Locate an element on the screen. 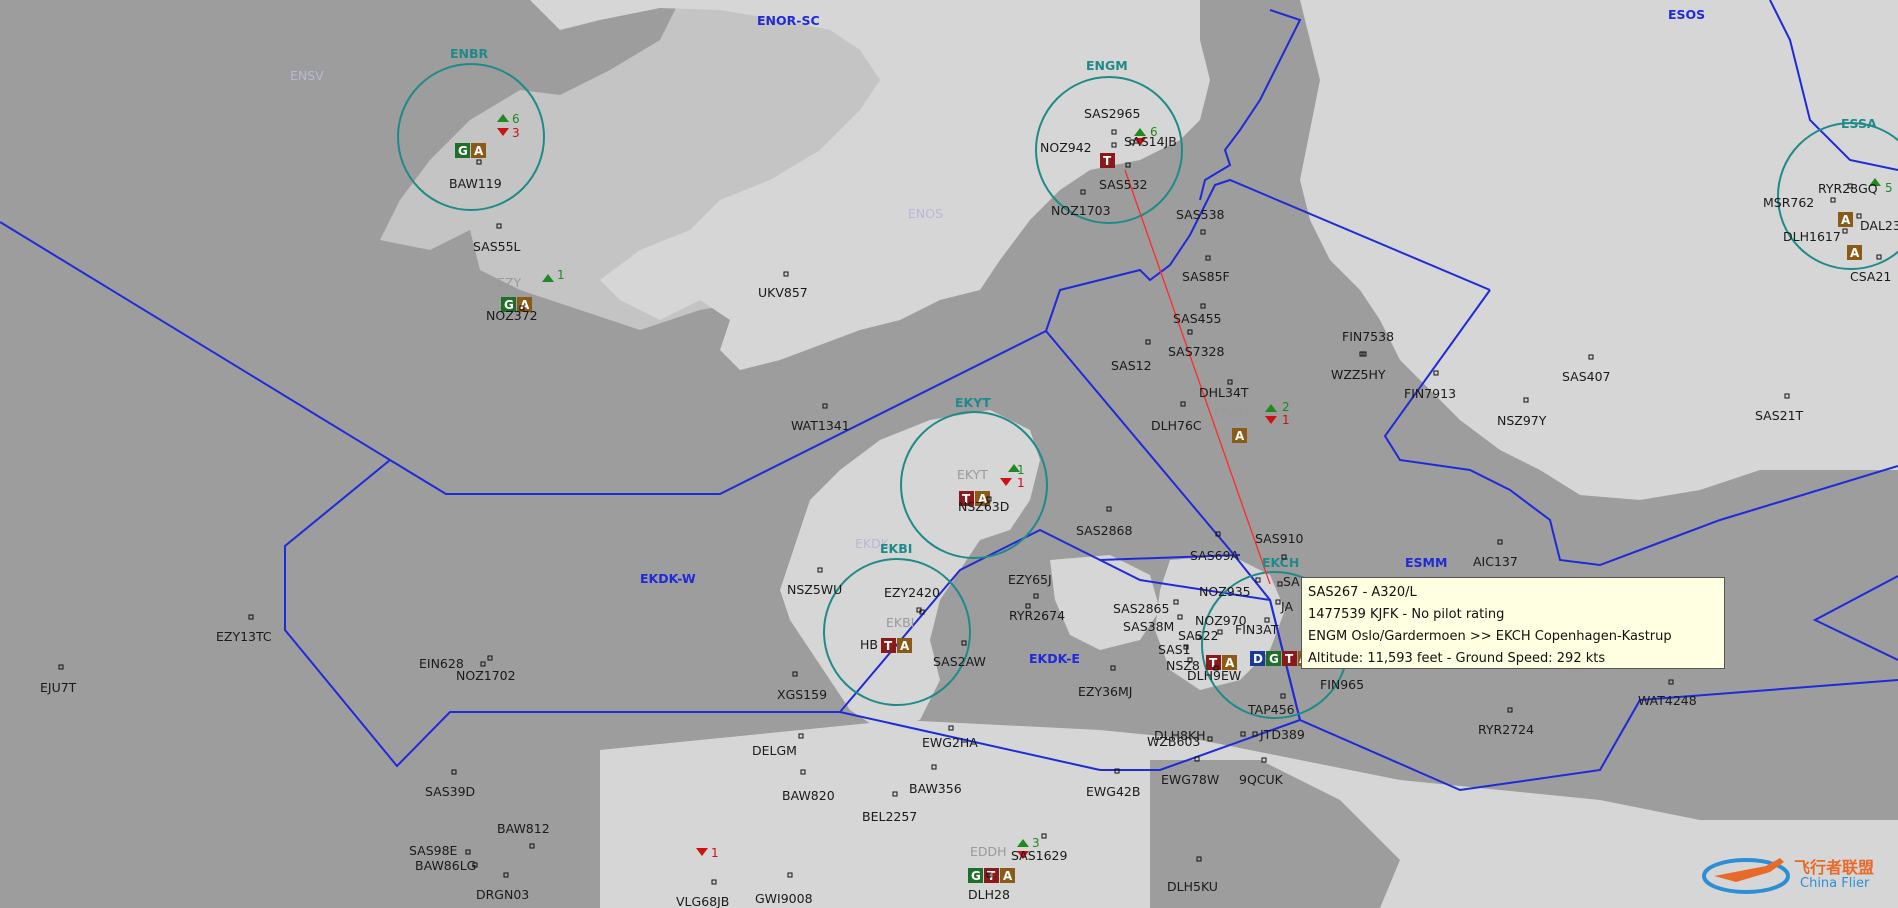 This screenshot has height=908, width=1898. sector-label-ensv: ENSV is located at coordinates (307, 75).